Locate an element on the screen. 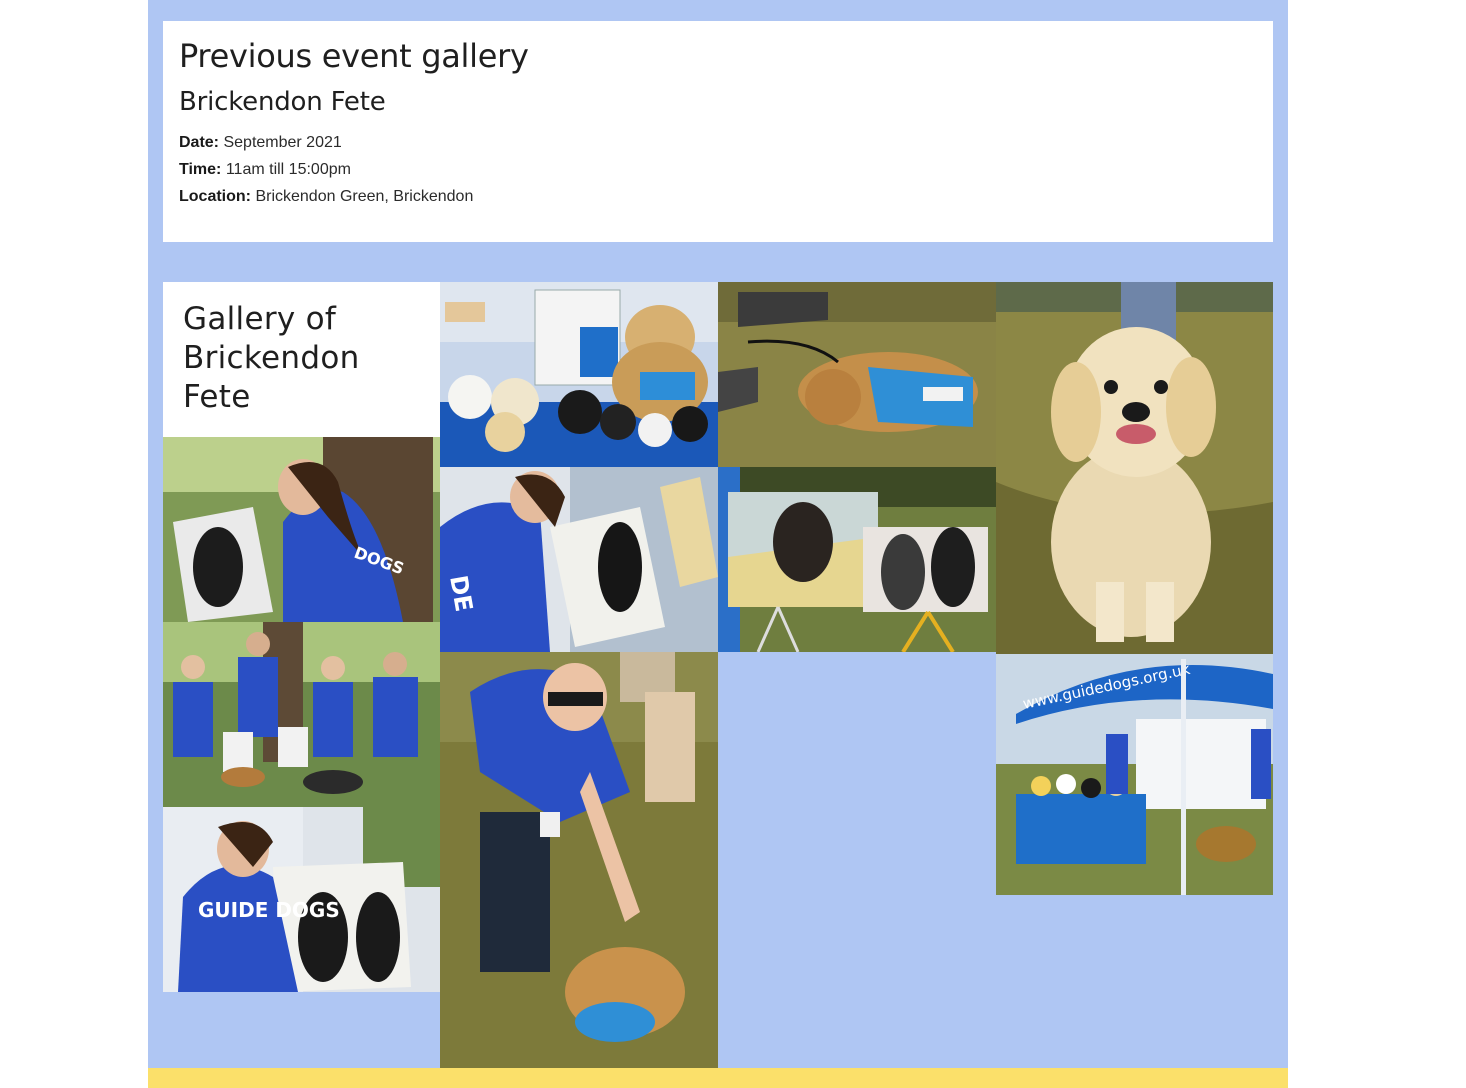 The image size is (1466, 1088). volunteers-dogs-image is located at coordinates (301, 714).